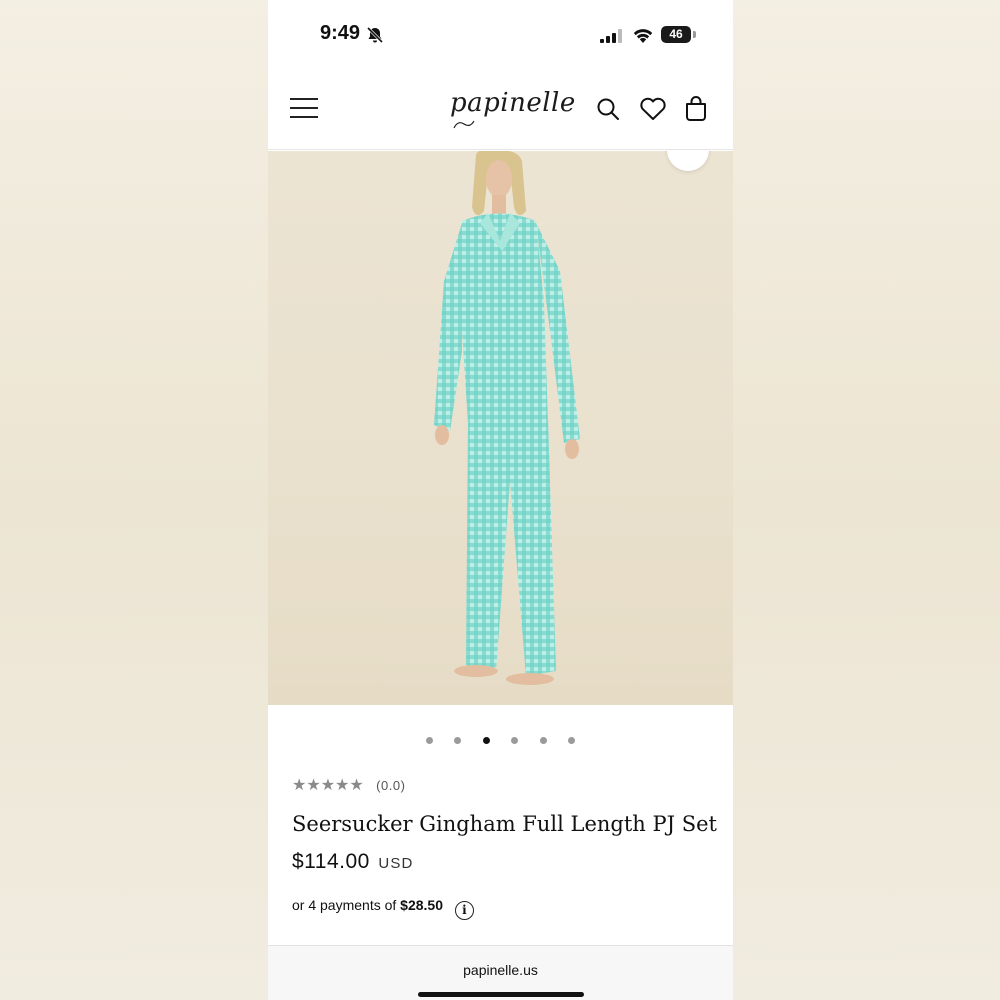 This screenshot has width=1000, height=1000. Describe the element at coordinates (507, 418) in the screenshot. I see `model-photo` at that location.